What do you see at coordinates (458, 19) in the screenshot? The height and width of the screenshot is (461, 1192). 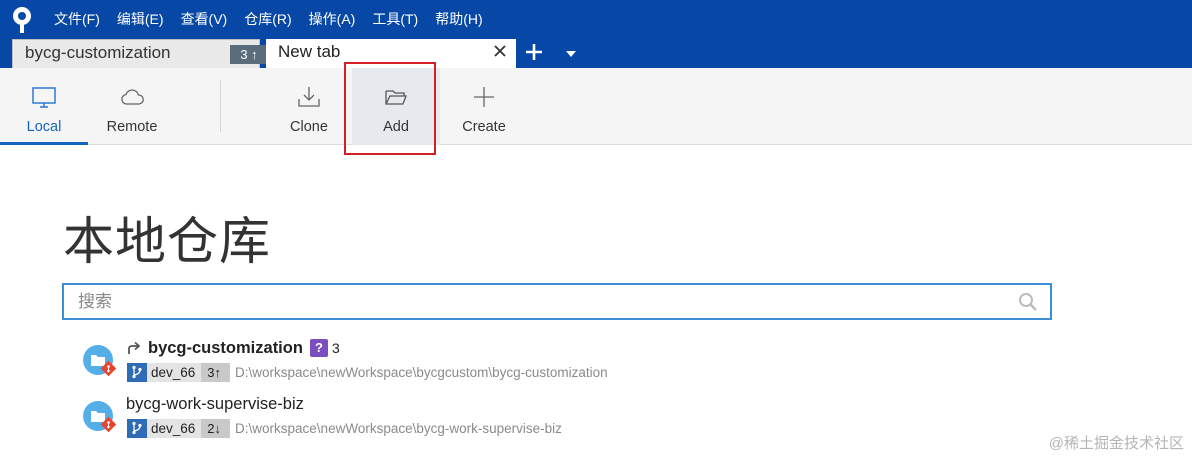 I see `menu-help: 帮助(H)` at bounding box center [458, 19].